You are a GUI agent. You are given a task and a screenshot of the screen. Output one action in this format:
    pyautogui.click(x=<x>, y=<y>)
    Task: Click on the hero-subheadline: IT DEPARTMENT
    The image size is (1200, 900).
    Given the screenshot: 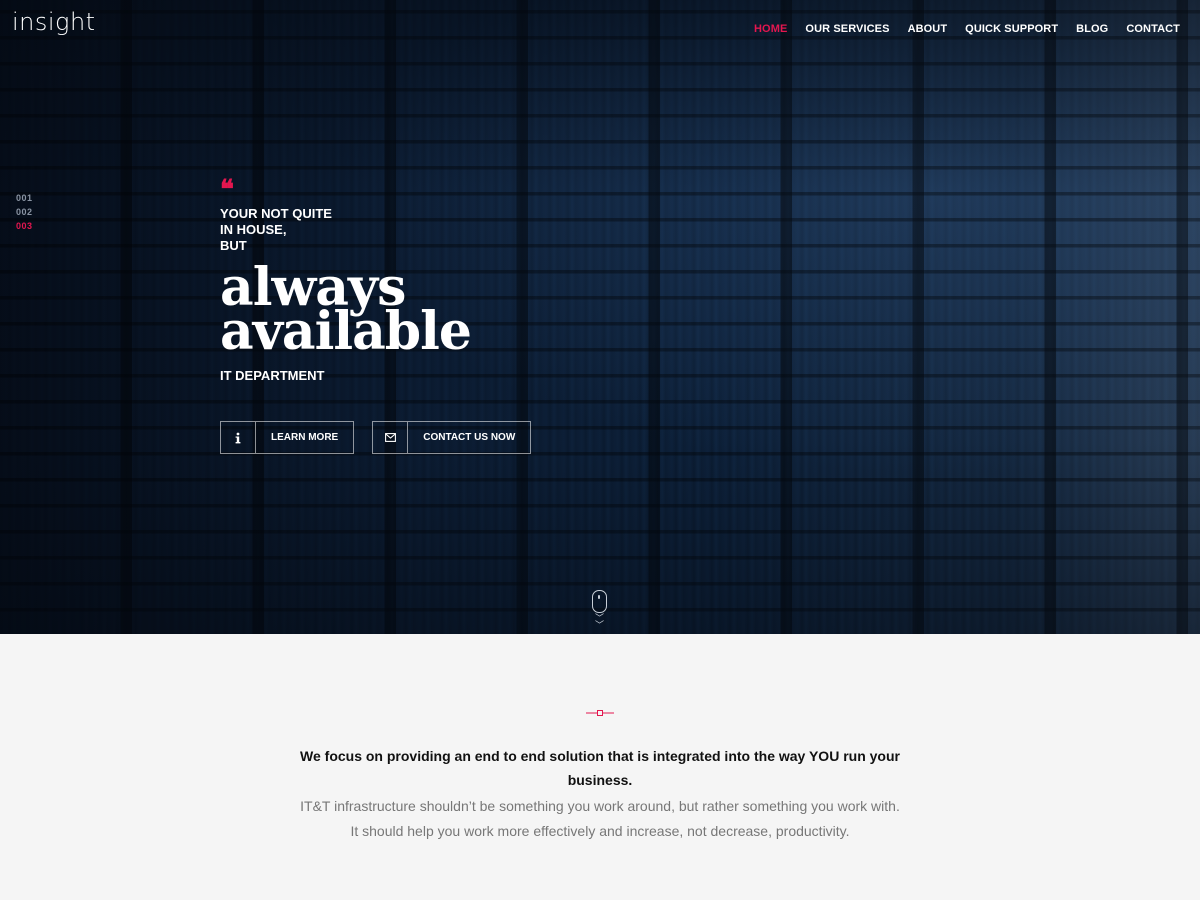 What is the action you would take?
    pyautogui.click(x=272, y=375)
    